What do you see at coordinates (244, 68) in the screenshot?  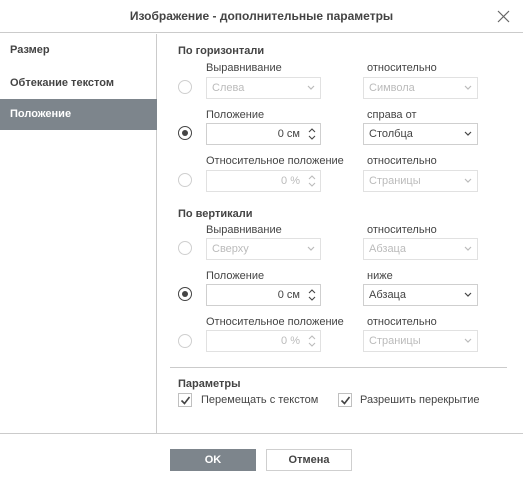 I see `h-align-label: Выравнивание` at bounding box center [244, 68].